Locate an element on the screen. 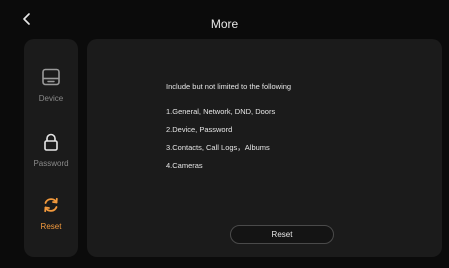 This screenshot has height=268, width=449. sidebar-item-password: Password is located at coordinates (51, 150).